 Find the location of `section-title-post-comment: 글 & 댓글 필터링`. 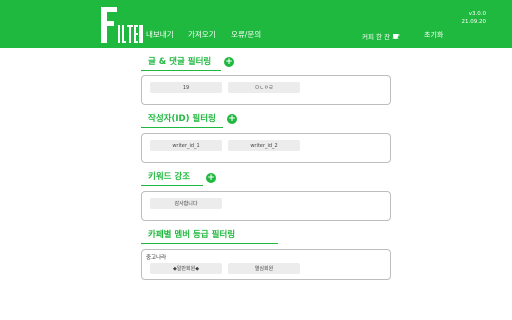

section-title-post-comment: 글 & 댓글 필터링 is located at coordinates (181, 63).